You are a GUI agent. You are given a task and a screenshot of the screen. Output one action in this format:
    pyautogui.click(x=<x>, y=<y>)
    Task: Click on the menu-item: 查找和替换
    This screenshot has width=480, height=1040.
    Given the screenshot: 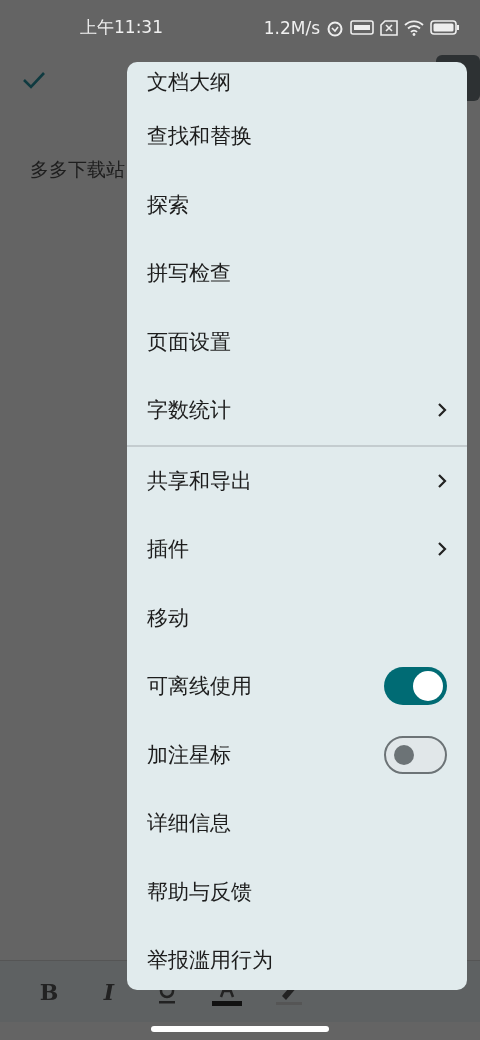 What is the action you would take?
    pyautogui.click(x=297, y=136)
    